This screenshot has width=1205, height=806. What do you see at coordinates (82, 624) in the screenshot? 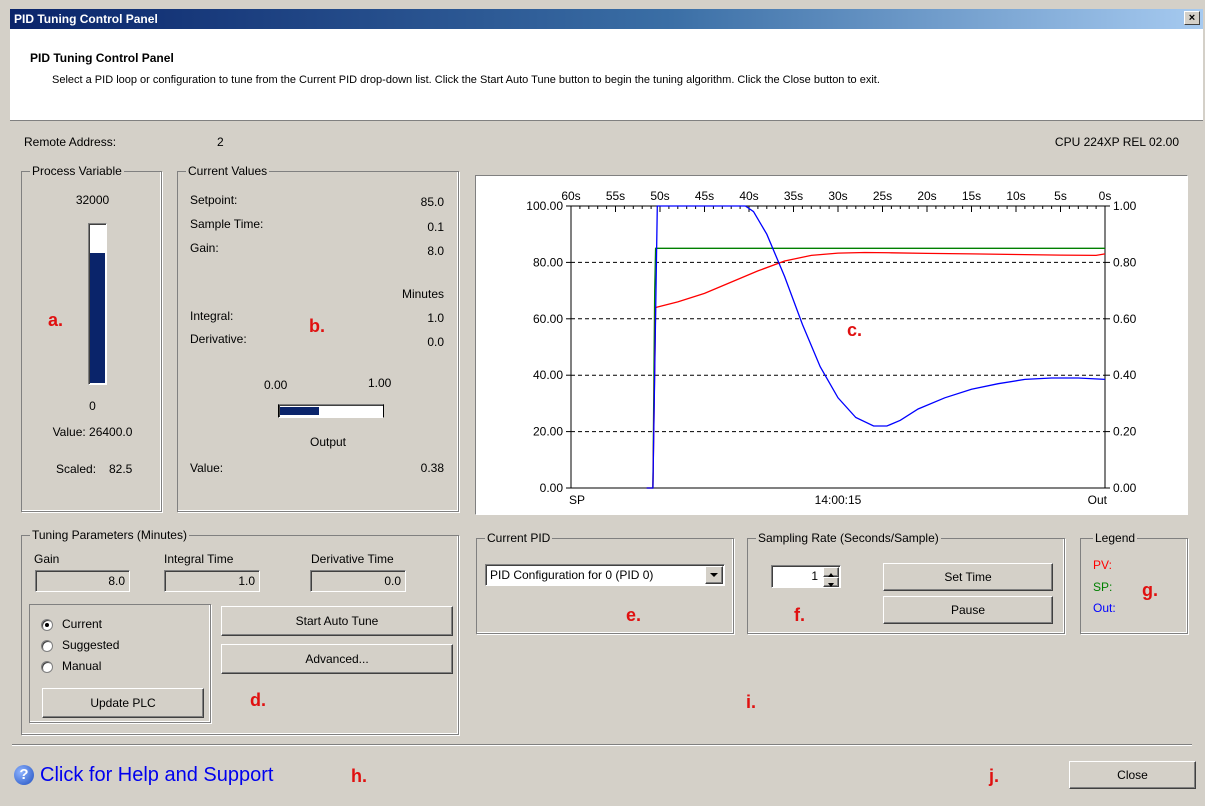
I see `radio-current-label: Current` at bounding box center [82, 624].